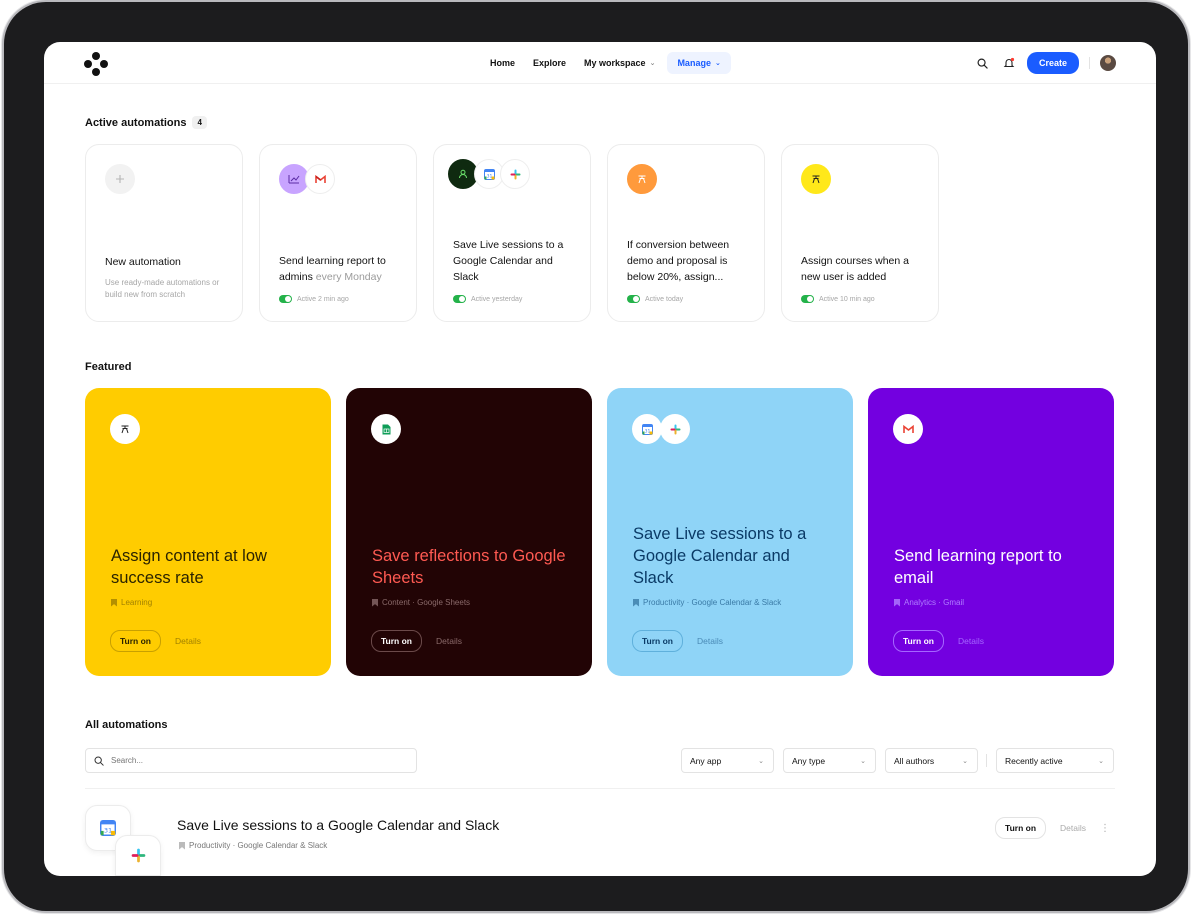  Describe the element at coordinates (855, 269) in the screenshot. I see `automation-title: Assign courses when a new user is added` at that location.